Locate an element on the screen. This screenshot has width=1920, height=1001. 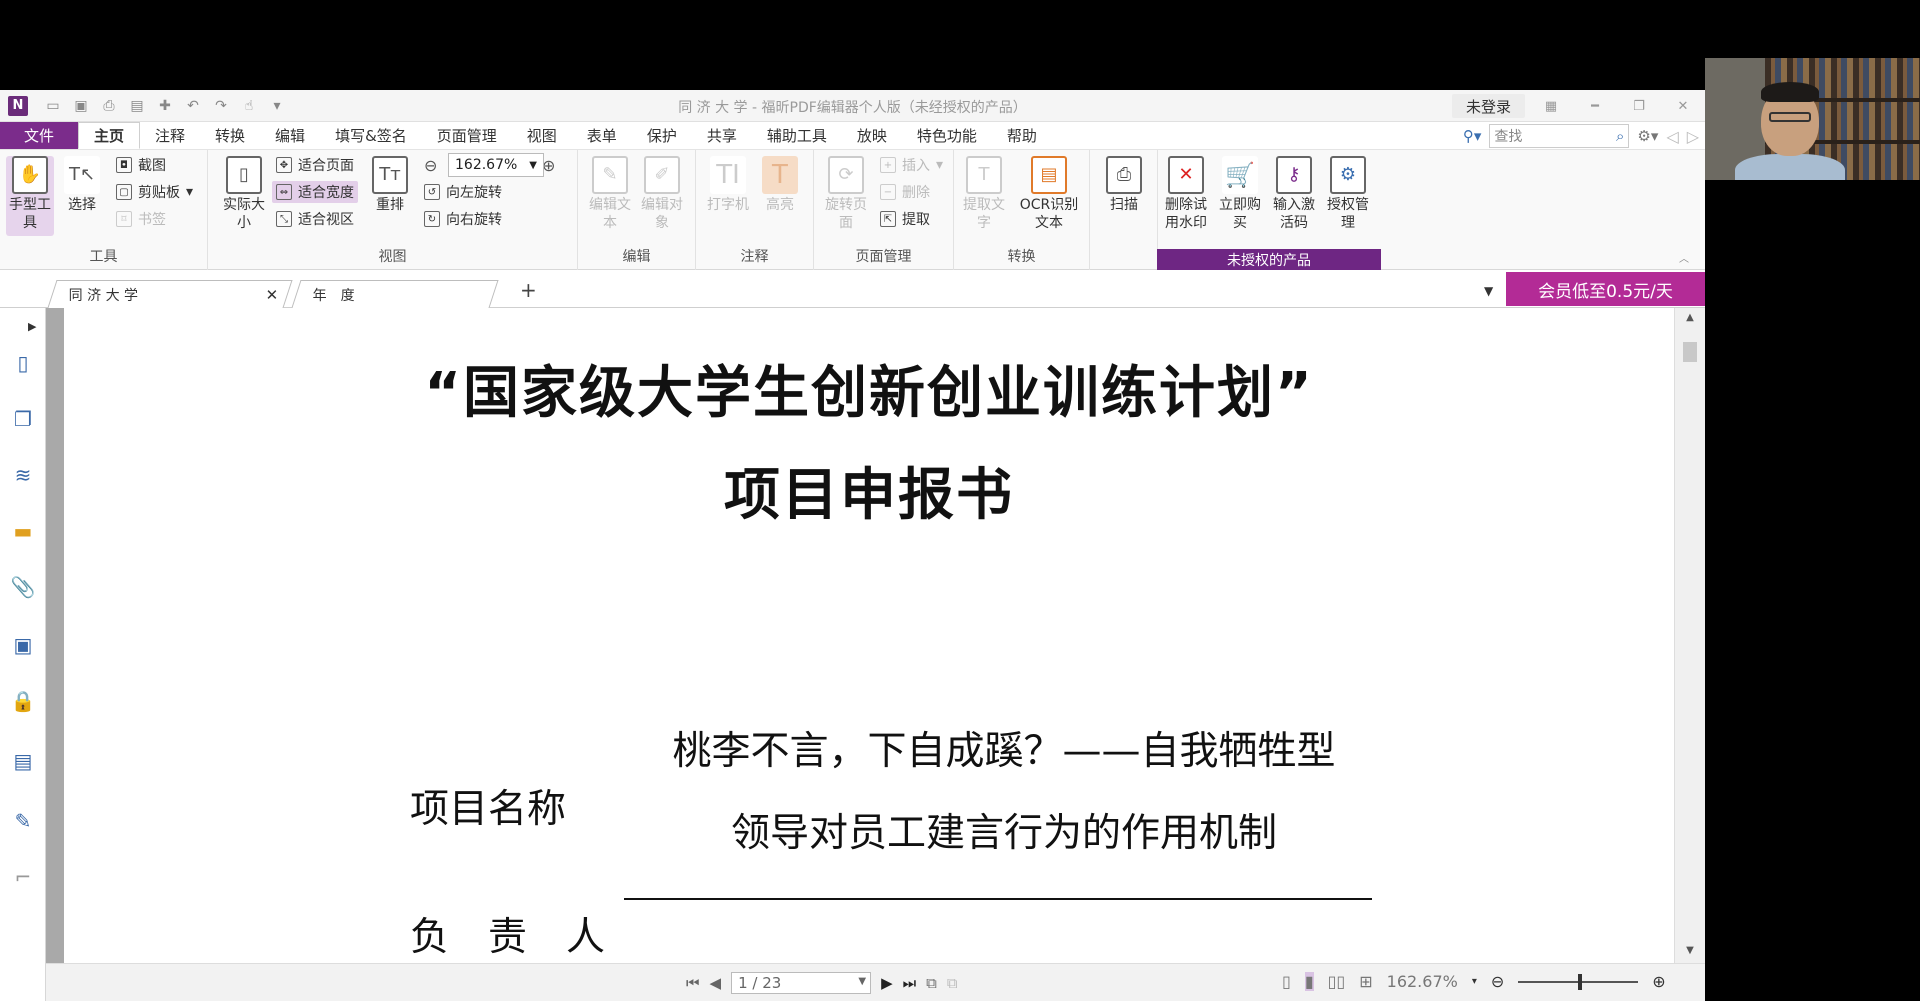
bookmark-button: ⌑ 书签 is located at coordinates (141, 219).